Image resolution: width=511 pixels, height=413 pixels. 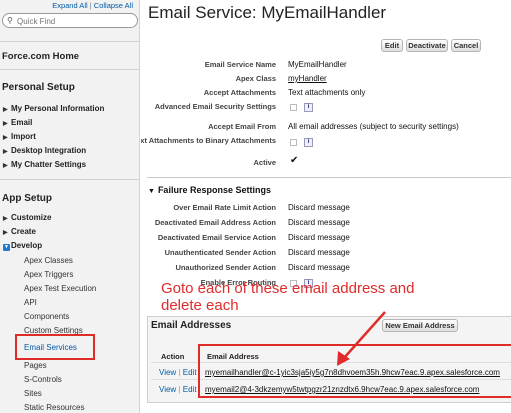 I want to click on sidebar-link-apex-classes: Apex Classes, so click(x=48, y=260).